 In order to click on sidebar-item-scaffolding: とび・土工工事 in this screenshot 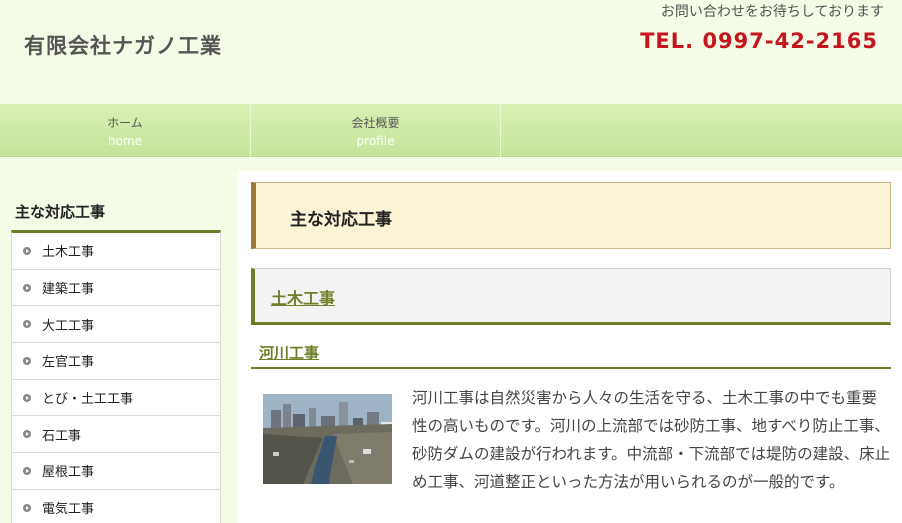, I will do `click(116, 398)`.